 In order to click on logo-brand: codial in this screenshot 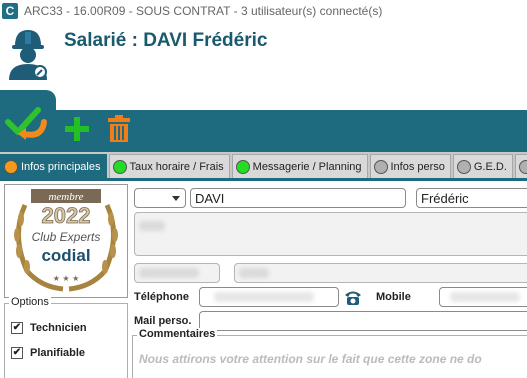, I will do `click(65, 255)`.